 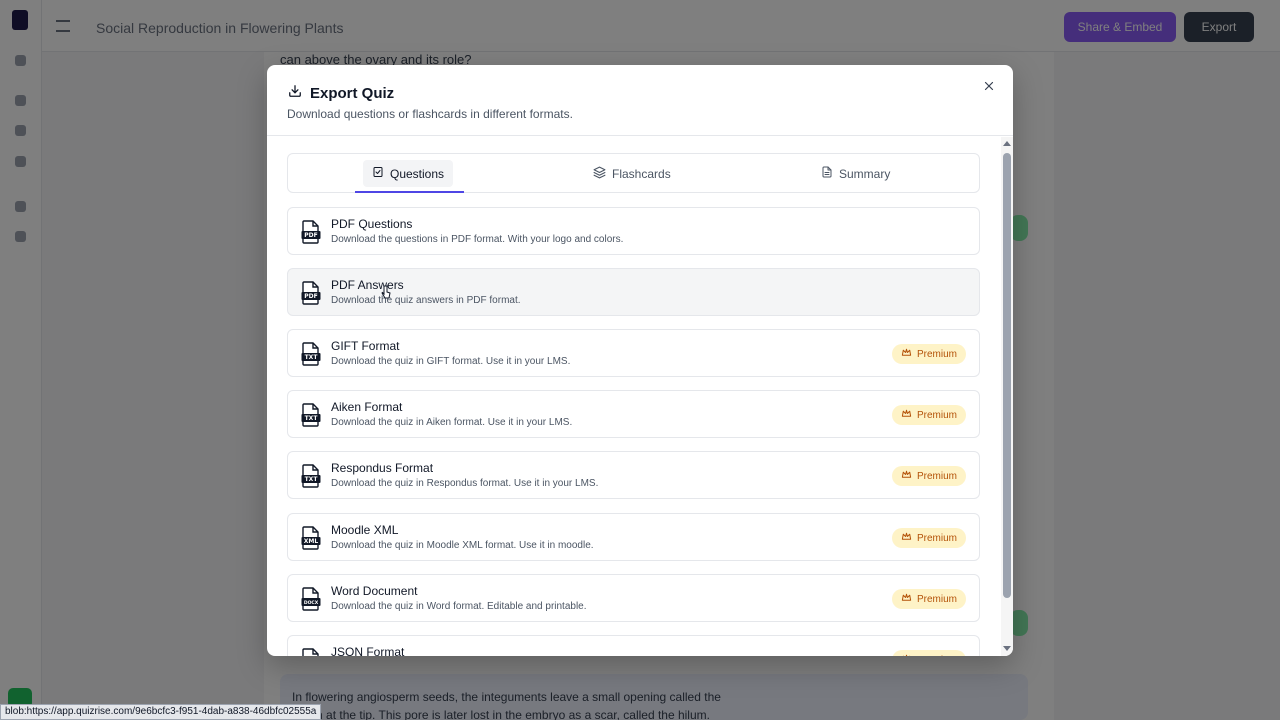 I want to click on docx-file-icon: DOCX, so click(x=311, y=601).